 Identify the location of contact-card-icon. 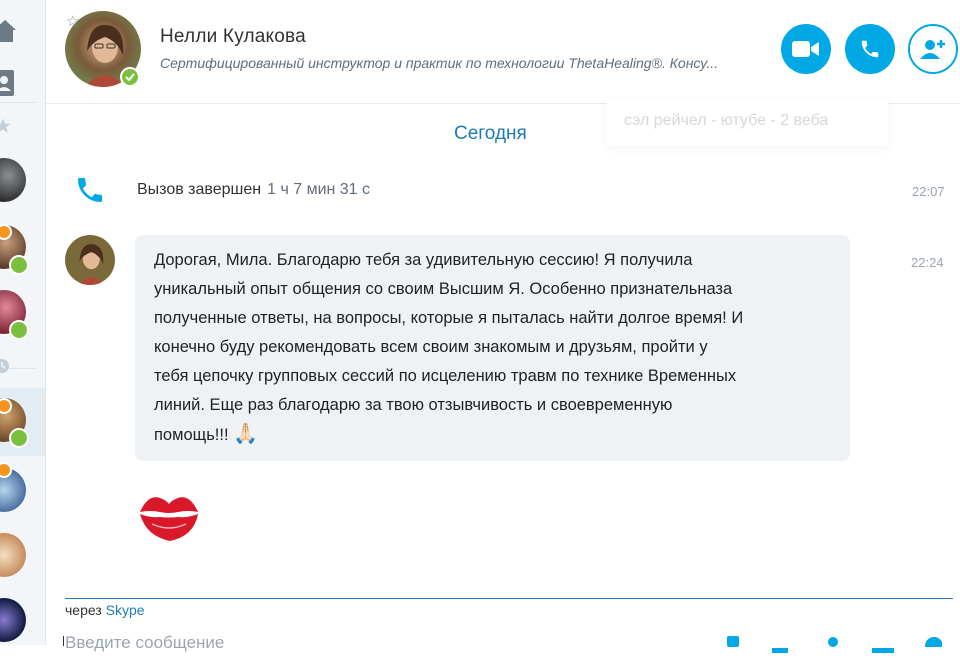
(833, 643).